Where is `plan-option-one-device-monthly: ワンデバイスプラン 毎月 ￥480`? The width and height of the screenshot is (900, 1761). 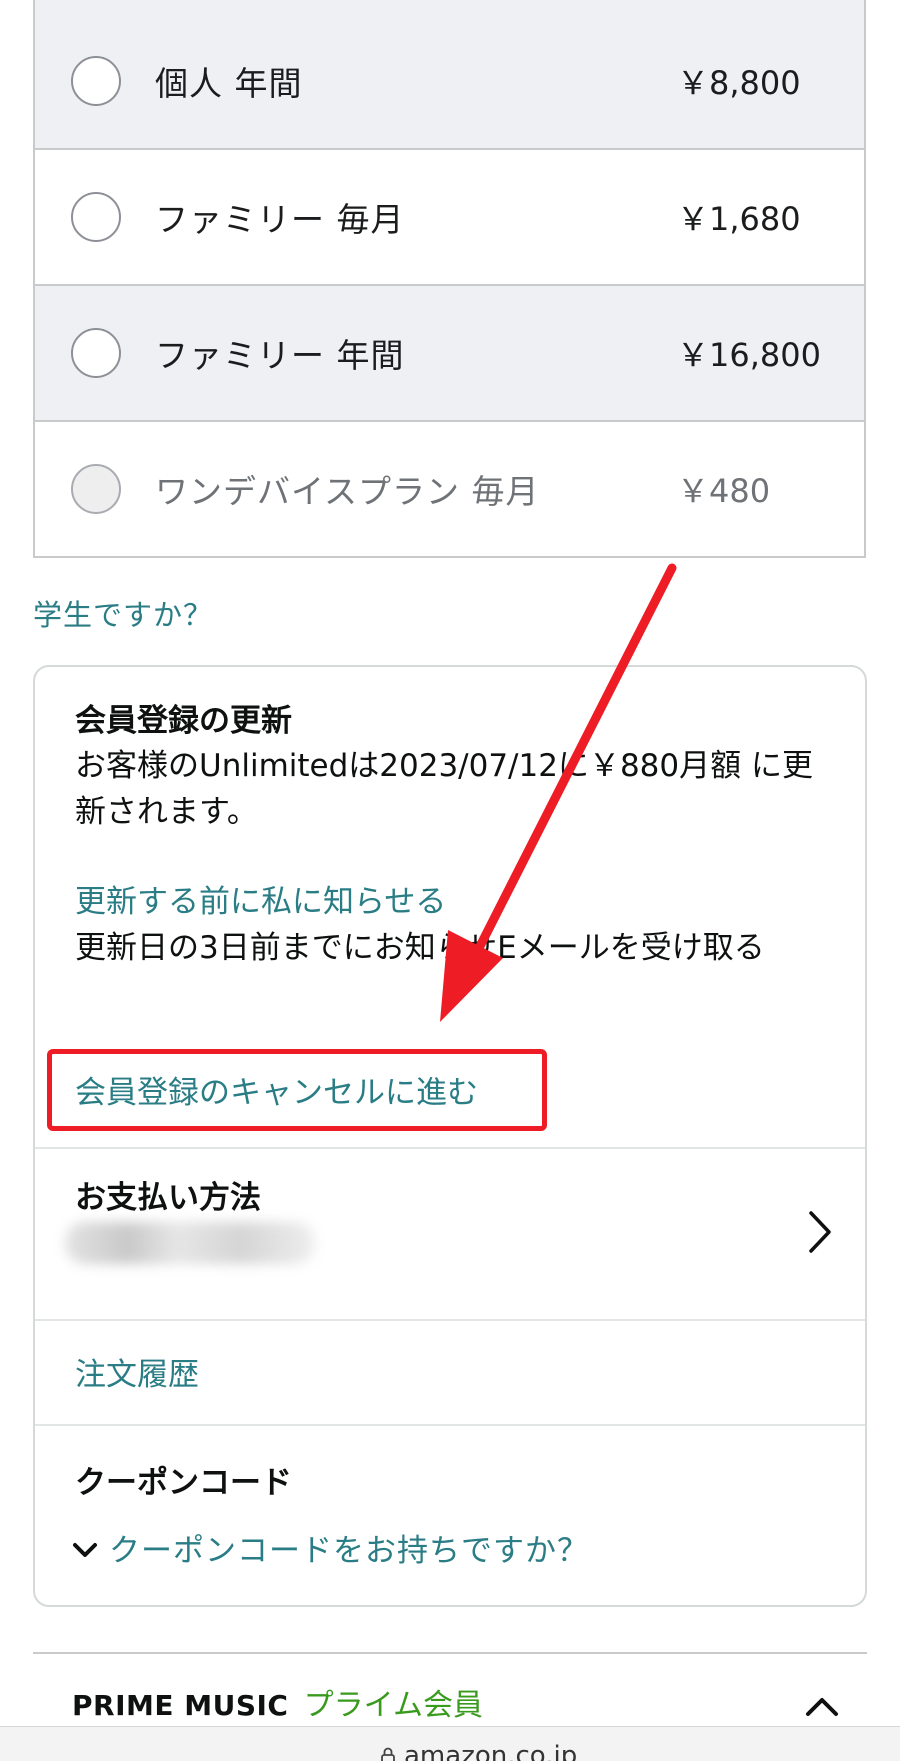 plan-option-one-device-monthly: ワンデバイスプラン 毎月 ￥480 is located at coordinates (449, 488).